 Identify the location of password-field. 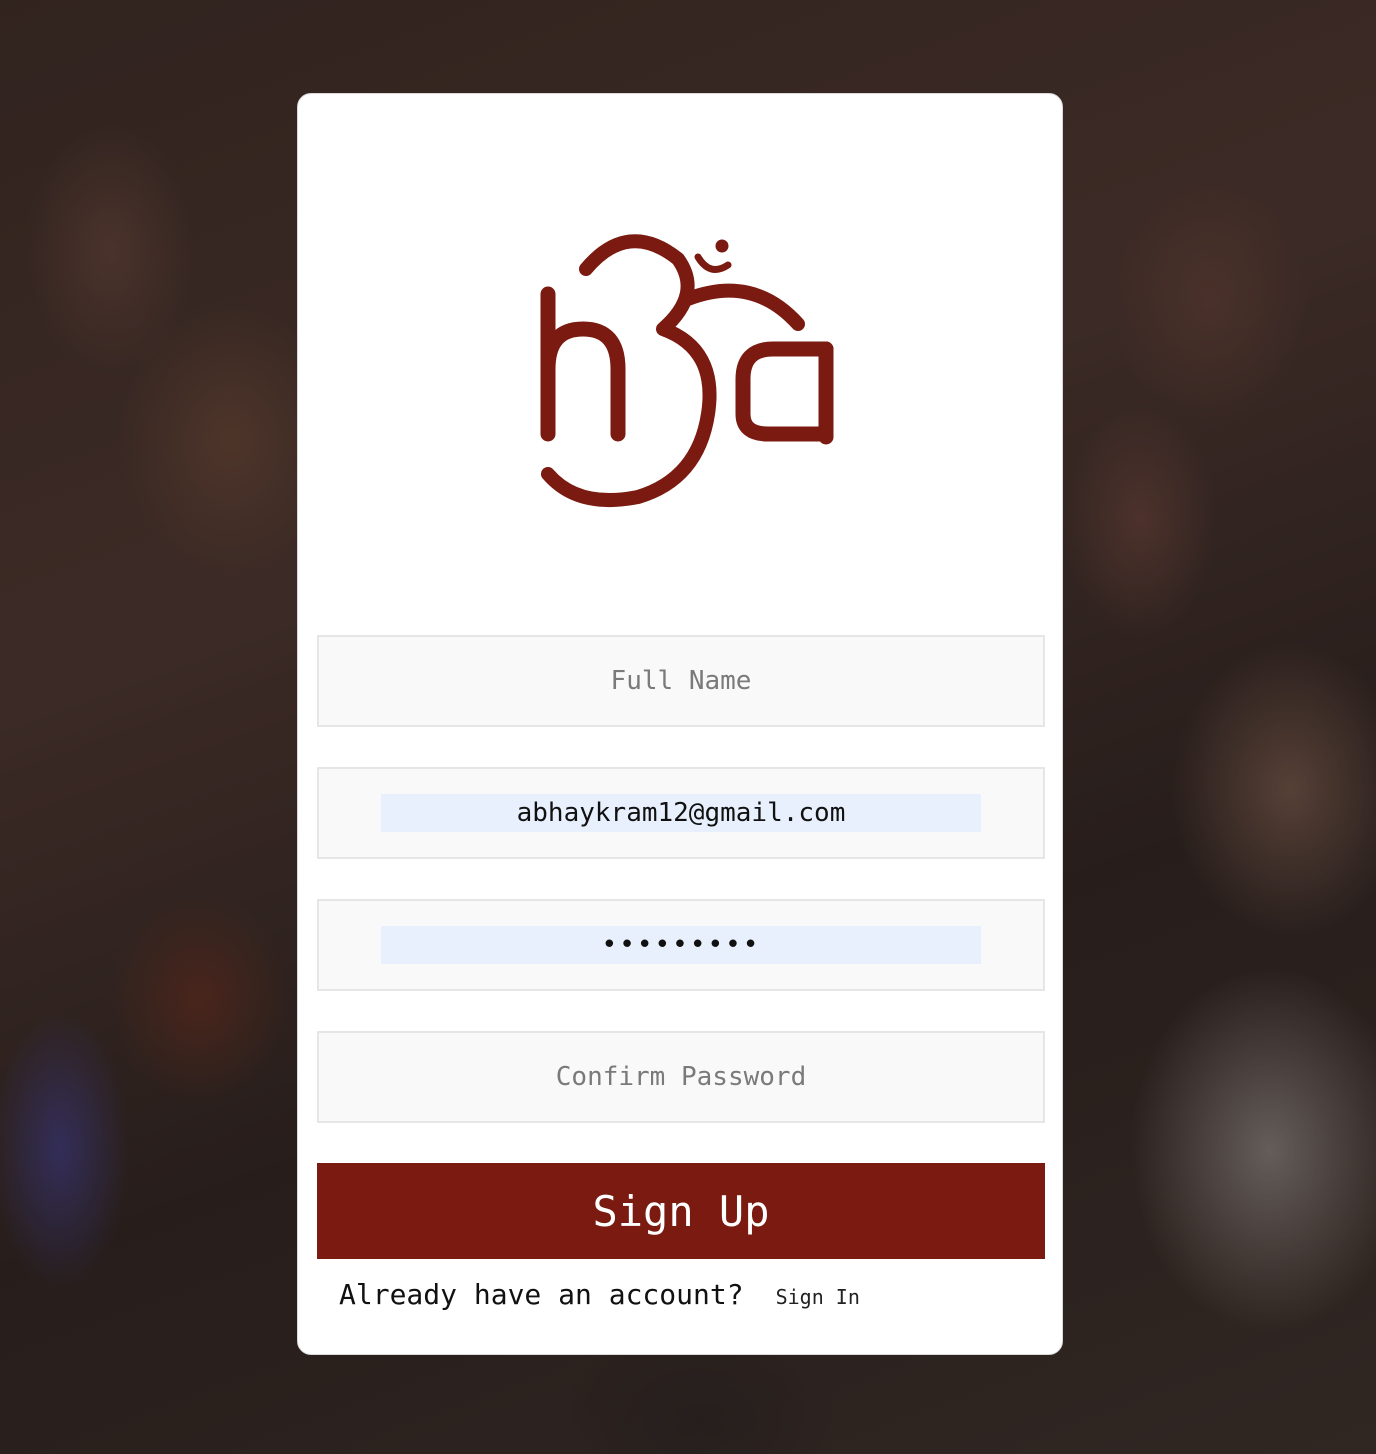
(681, 945).